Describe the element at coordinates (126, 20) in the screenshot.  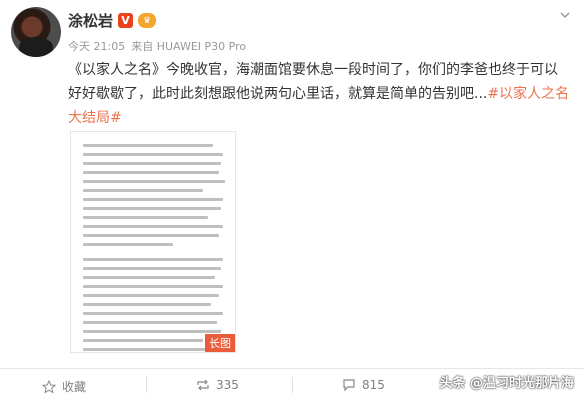
I see `verified-badge-icon: V` at that location.